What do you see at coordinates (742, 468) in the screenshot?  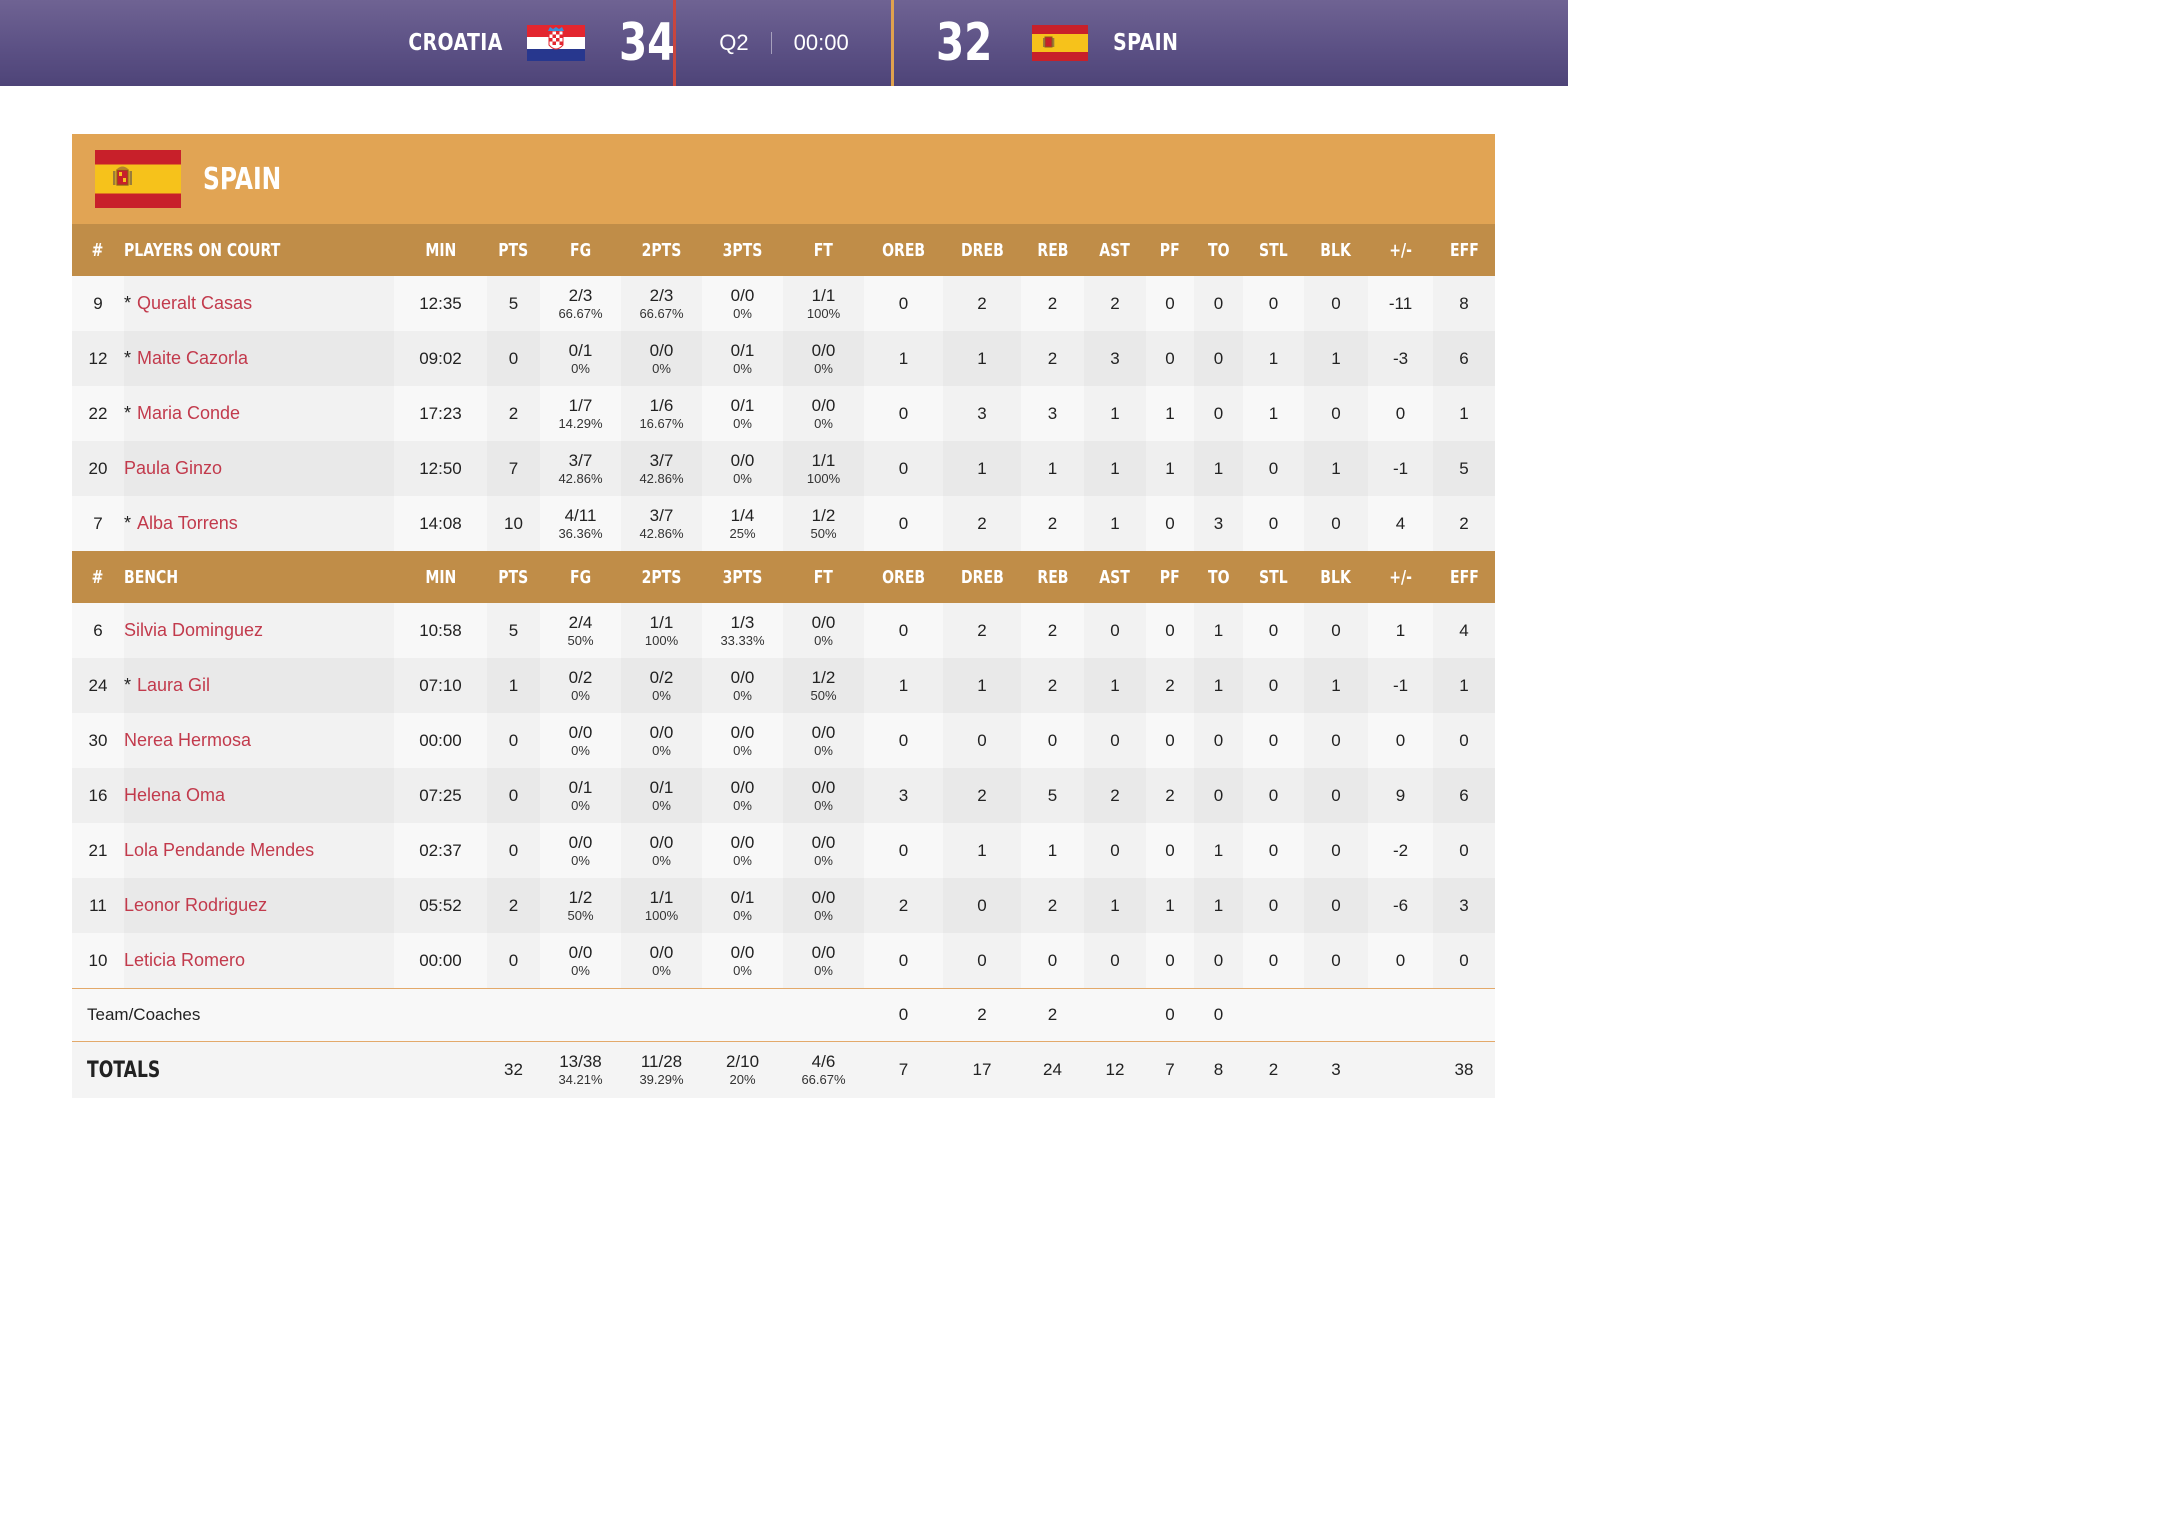 I see `three-pointers: 0/0 0%` at bounding box center [742, 468].